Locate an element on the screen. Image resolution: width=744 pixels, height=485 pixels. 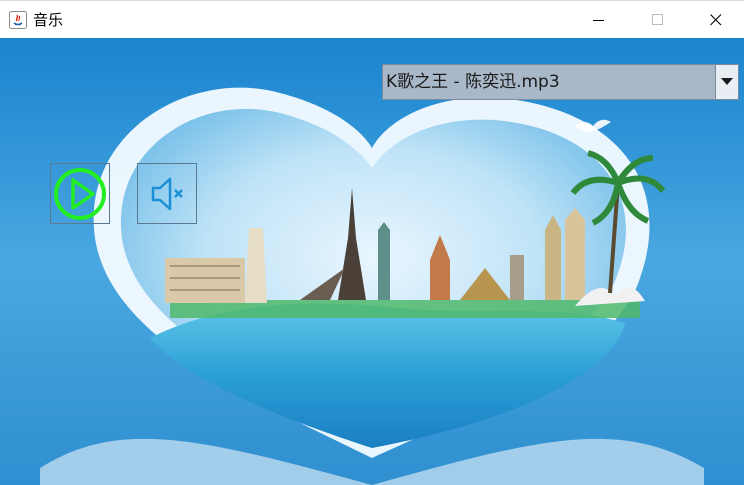
selected-song-label: K歌之王 - 陈奕迅.mp3 is located at coordinates (473, 82).